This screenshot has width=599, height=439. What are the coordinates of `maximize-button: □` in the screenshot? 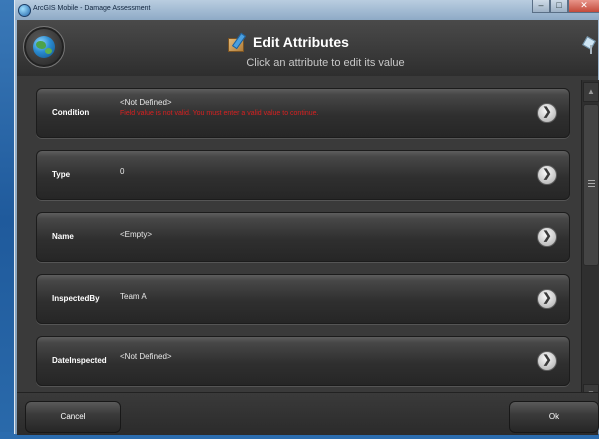 It's located at (559, 6).